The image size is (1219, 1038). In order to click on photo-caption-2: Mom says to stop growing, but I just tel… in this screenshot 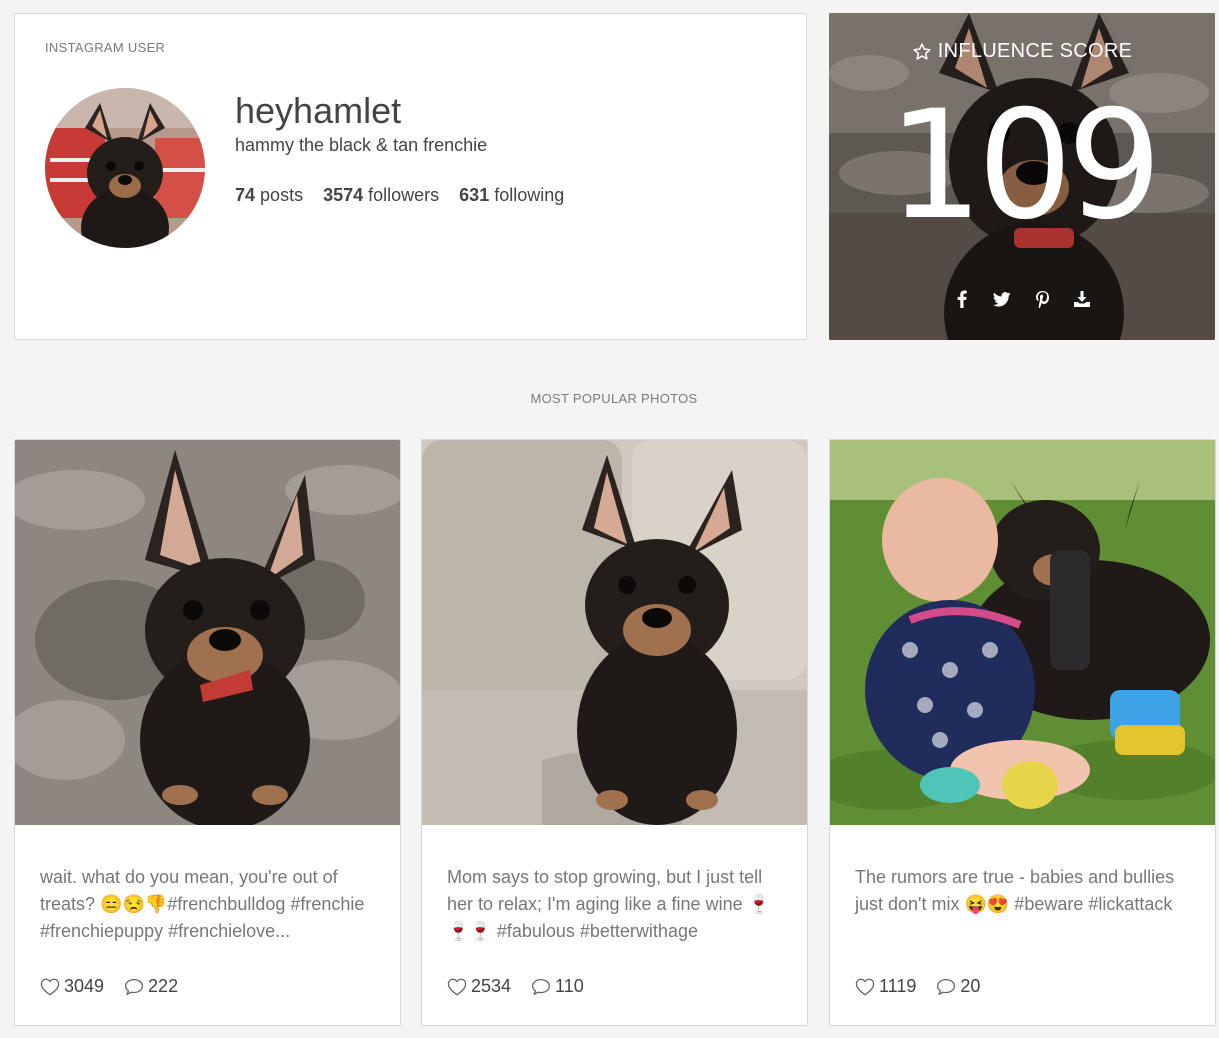, I will do `click(608, 904)`.